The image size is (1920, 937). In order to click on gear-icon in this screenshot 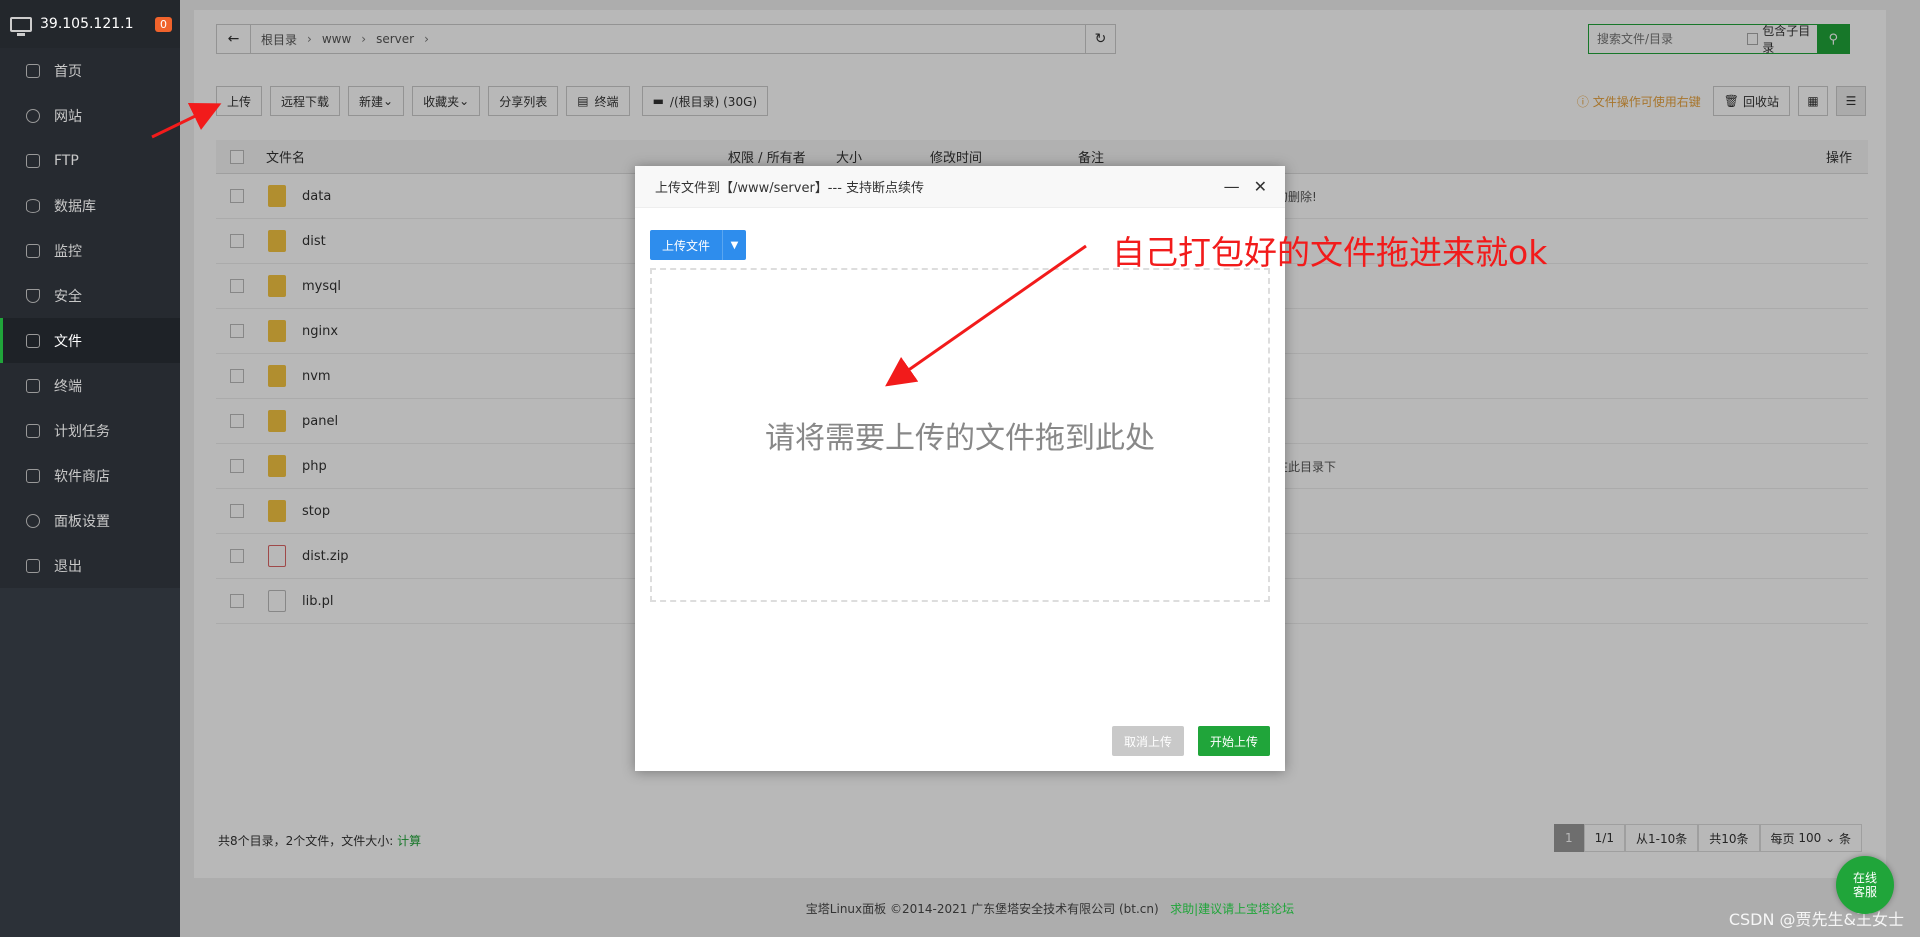, I will do `click(33, 520)`.